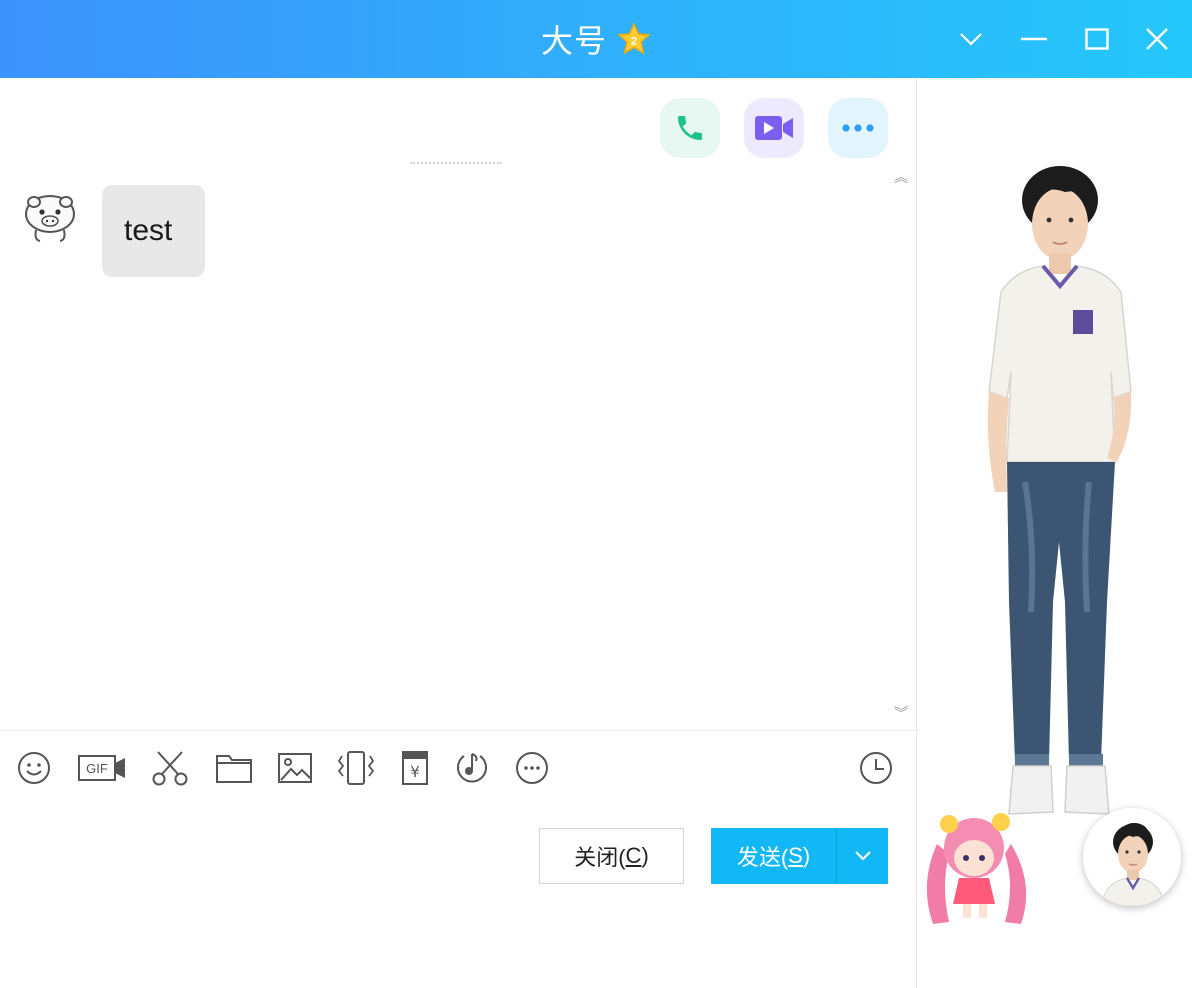 The height and width of the screenshot is (988, 1192). I want to click on send-button-label-end: ), so click(806, 855).